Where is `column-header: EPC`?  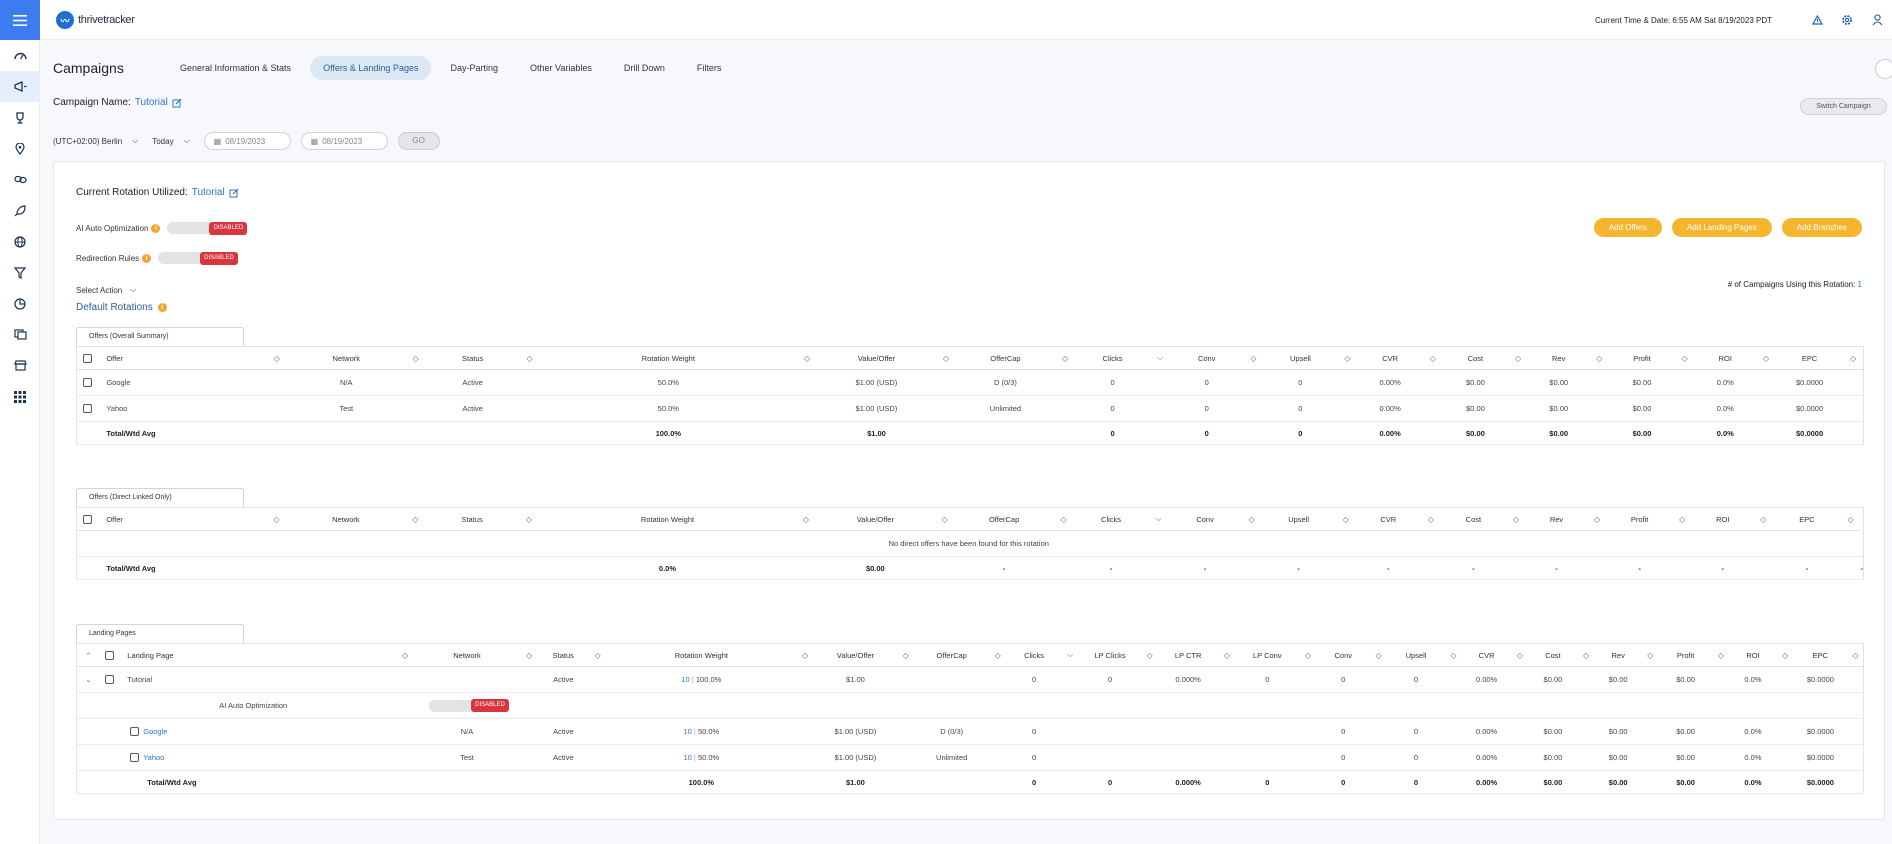
column-header: EPC is located at coordinates (1807, 519).